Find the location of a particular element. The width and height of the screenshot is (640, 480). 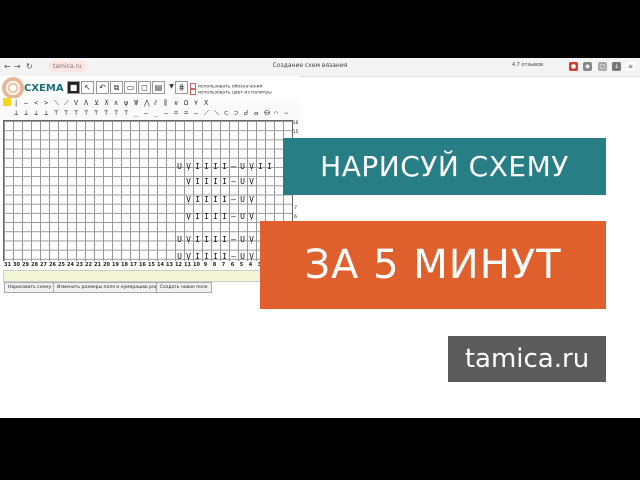

palette-symbol: ⊂ is located at coordinates (226, 113).